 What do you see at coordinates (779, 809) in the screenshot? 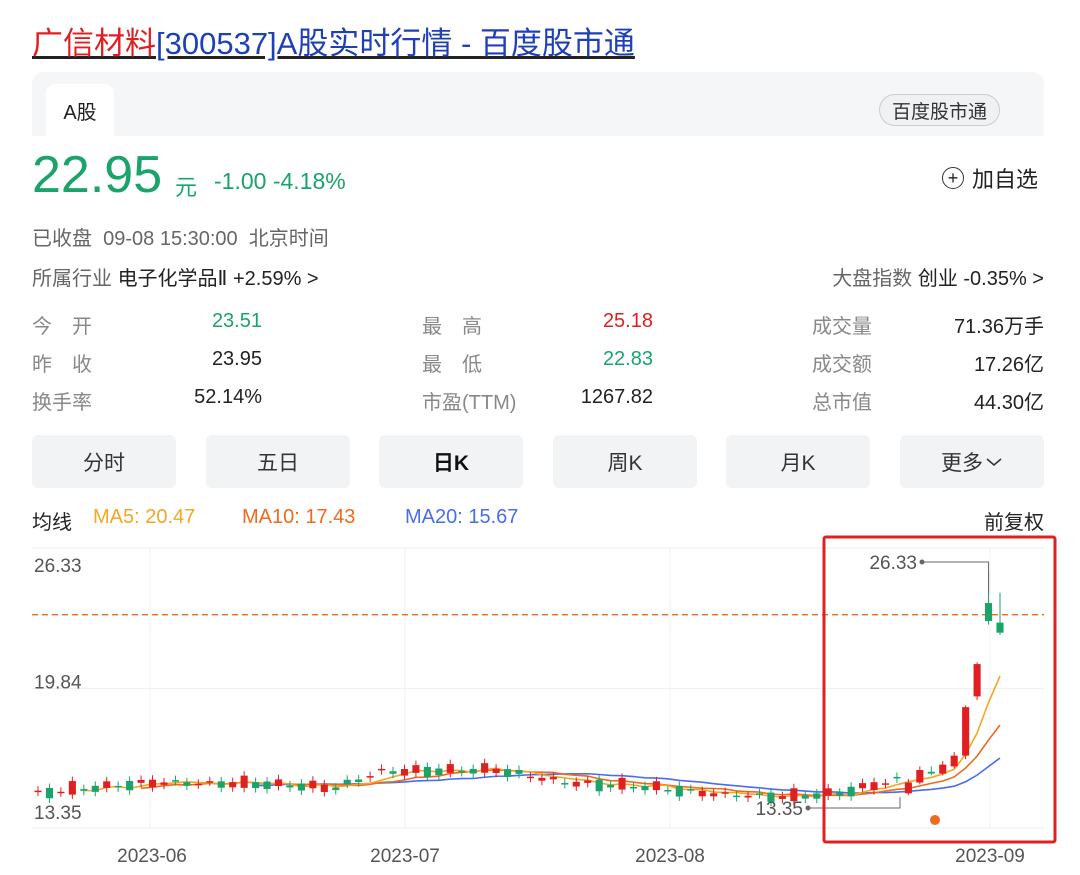
I see `min-value-label: 13.35` at bounding box center [779, 809].